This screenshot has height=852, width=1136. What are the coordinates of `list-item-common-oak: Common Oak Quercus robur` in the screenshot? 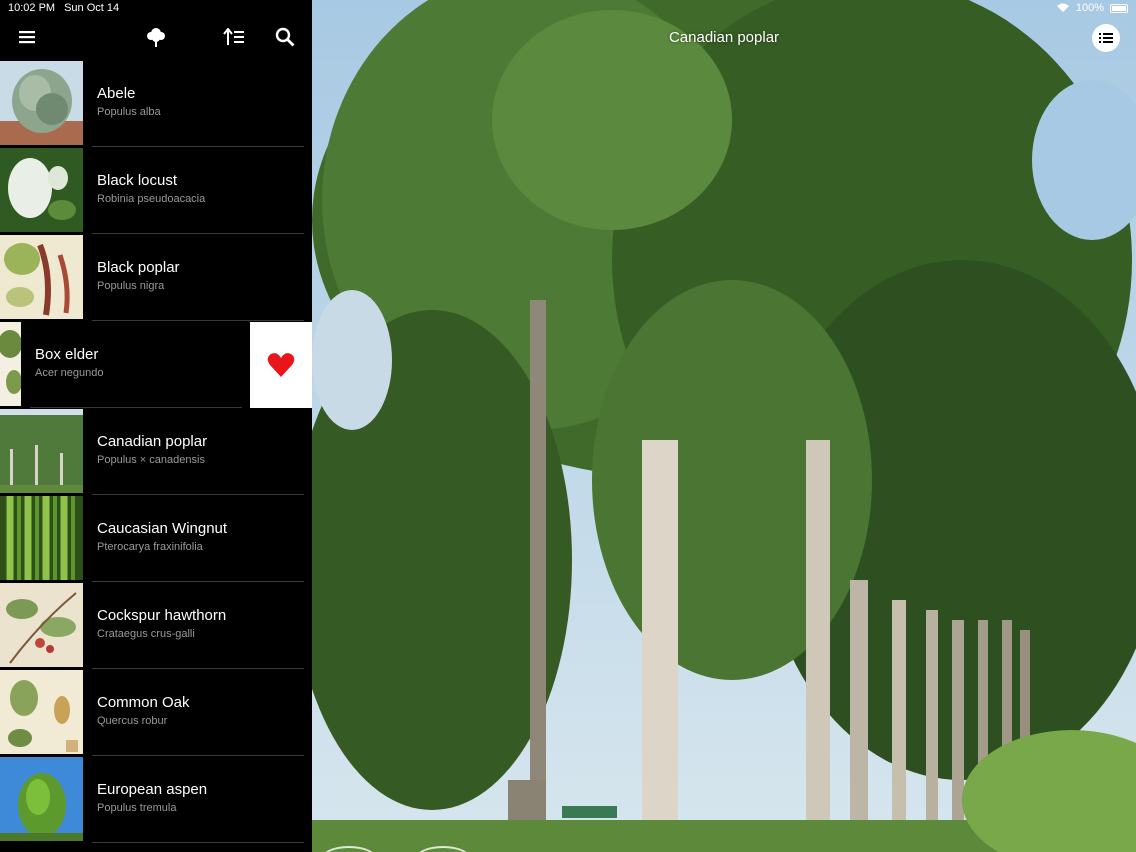 It's located at (156, 712).